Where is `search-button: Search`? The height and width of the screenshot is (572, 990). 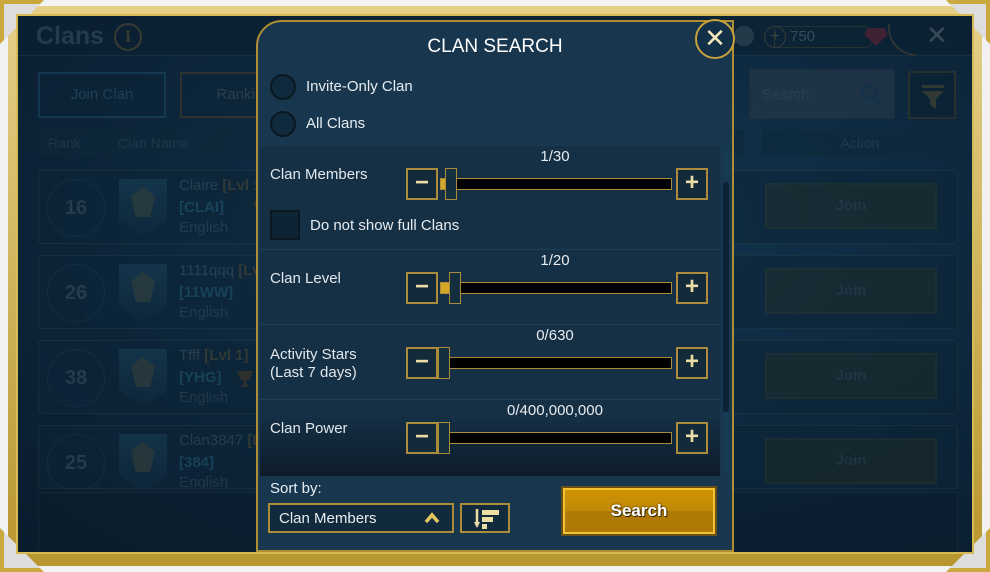 search-button: Search is located at coordinates (639, 511).